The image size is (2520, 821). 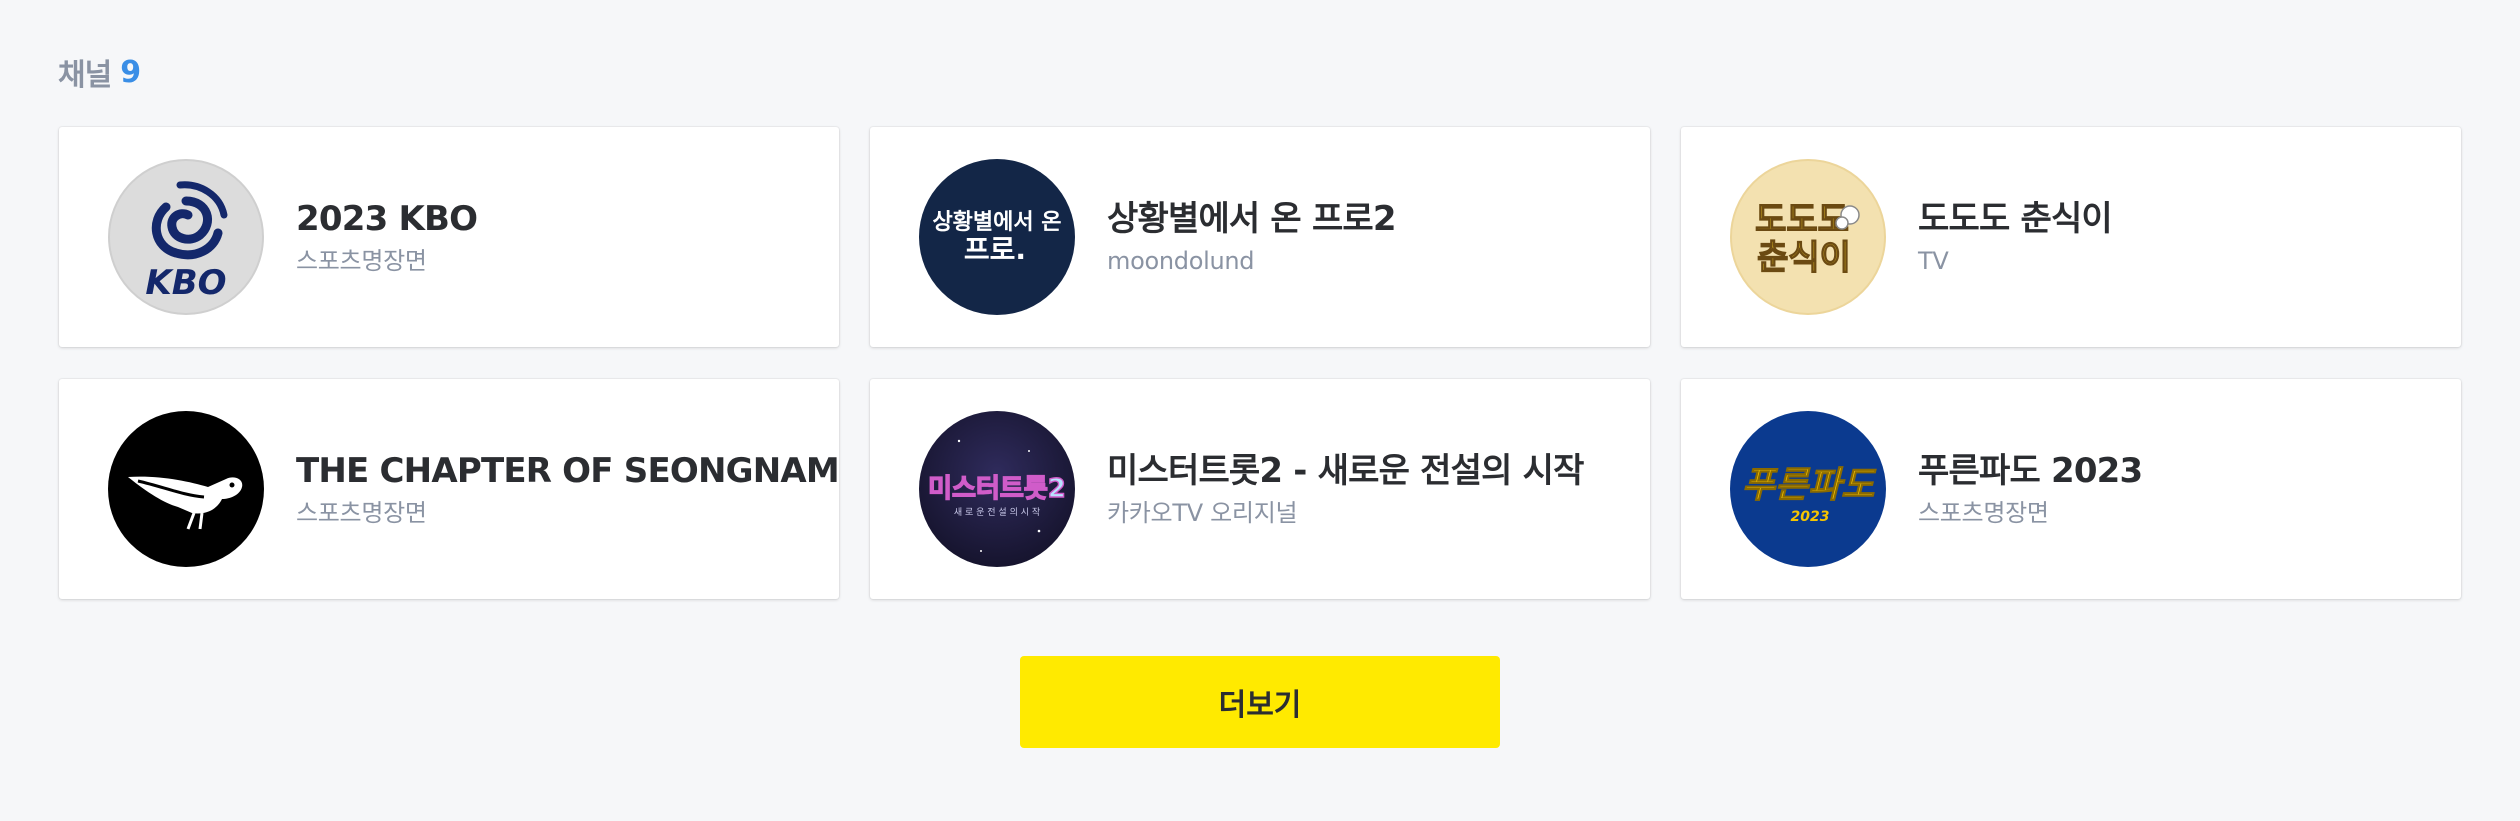 What do you see at coordinates (1804, 258) in the screenshot?
I see `svg-text: 춘식이` at bounding box center [1804, 258].